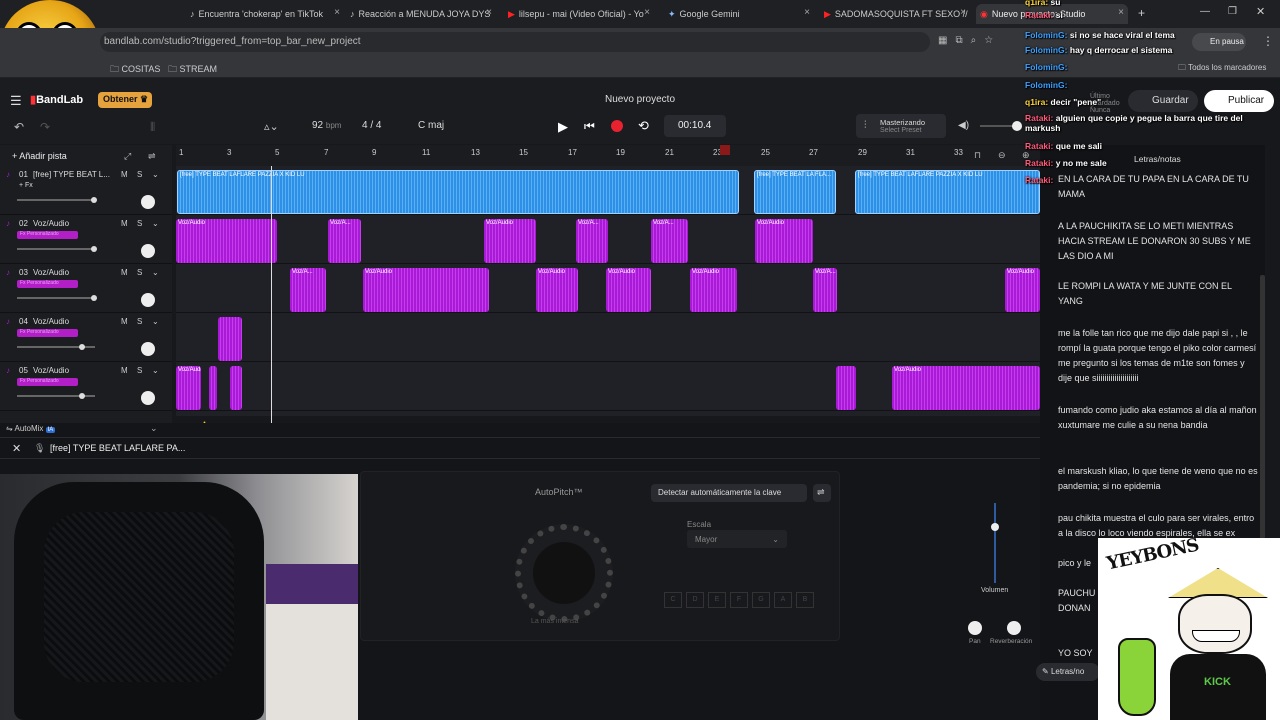 This screenshot has width=1280, height=720. Describe the element at coordinates (1262, 425) in the screenshot. I see `lyrics-scrollbar` at that location.